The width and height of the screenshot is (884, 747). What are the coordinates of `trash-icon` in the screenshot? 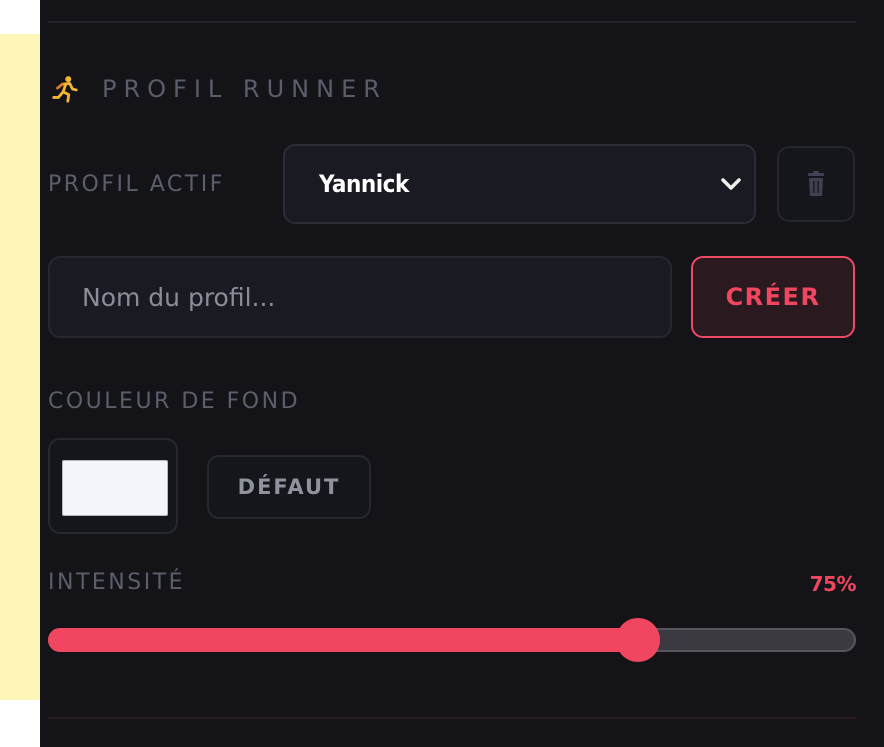 It's located at (816, 183).